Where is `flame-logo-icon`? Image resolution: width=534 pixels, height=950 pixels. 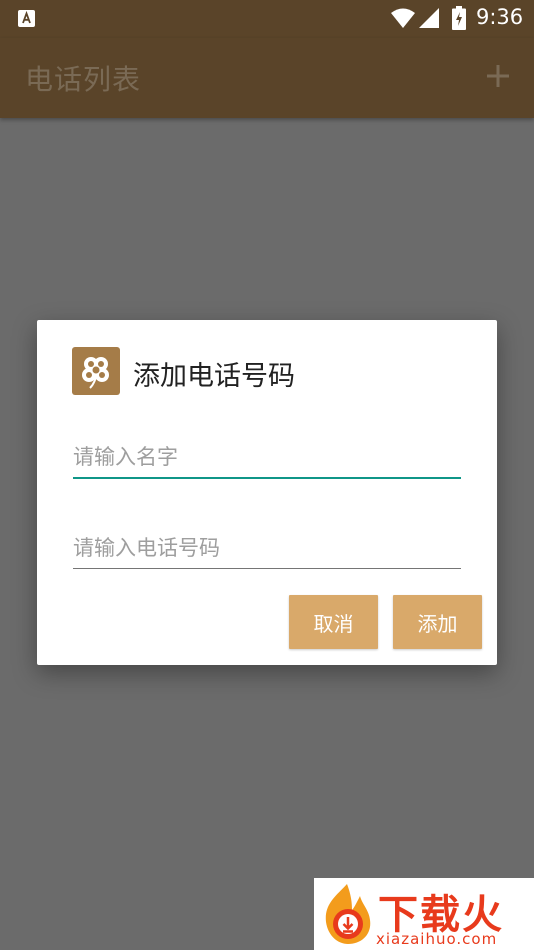 flame-logo-icon is located at coordinates (348, 914).